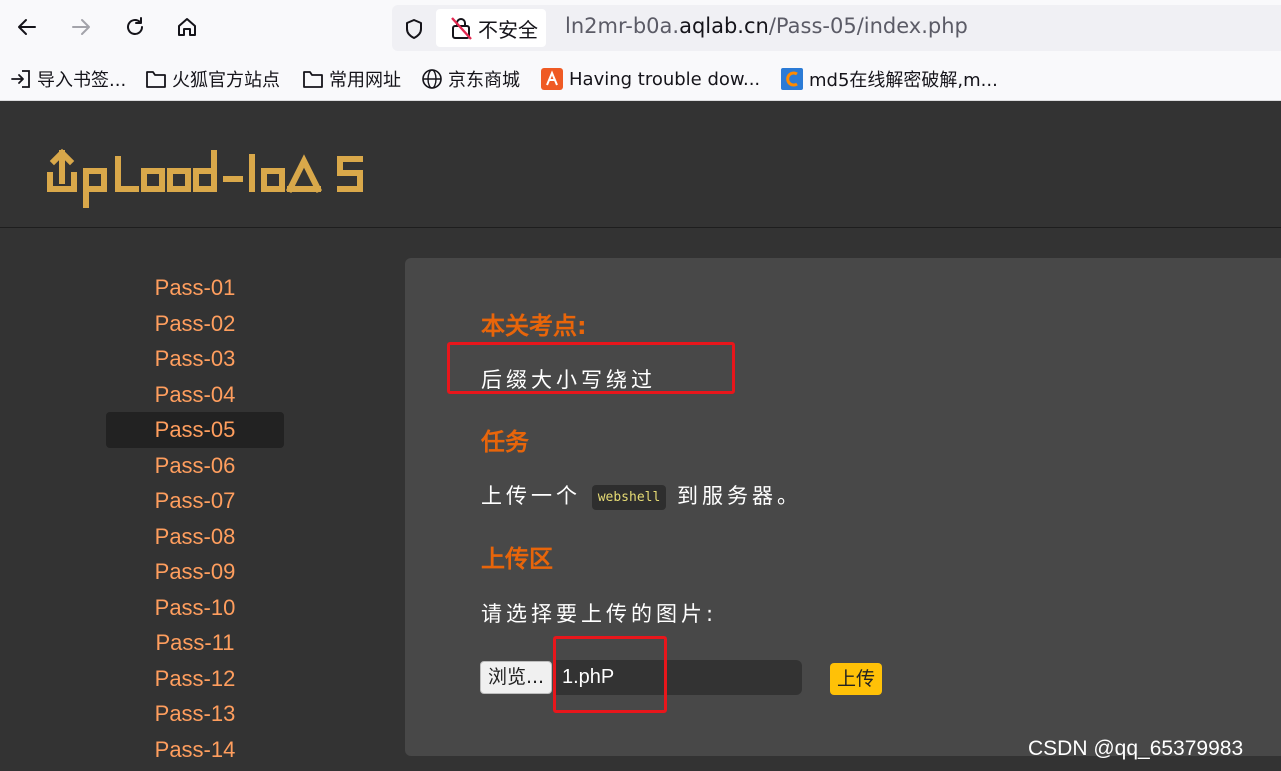  I want to click on sidebar-item-pass-10: Pass-10, so click(195, 608).